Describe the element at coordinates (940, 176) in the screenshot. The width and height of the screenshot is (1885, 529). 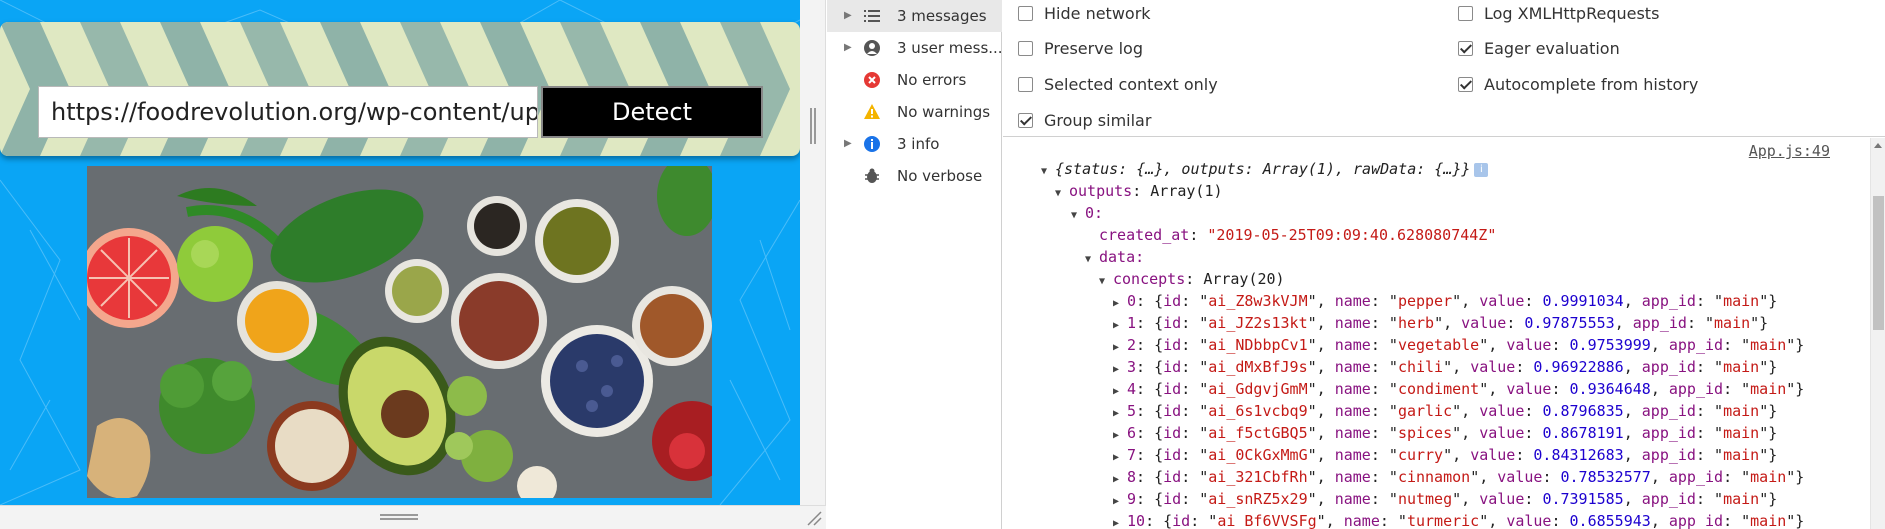
I see `sidebar-item-label: No verbose` at that location.